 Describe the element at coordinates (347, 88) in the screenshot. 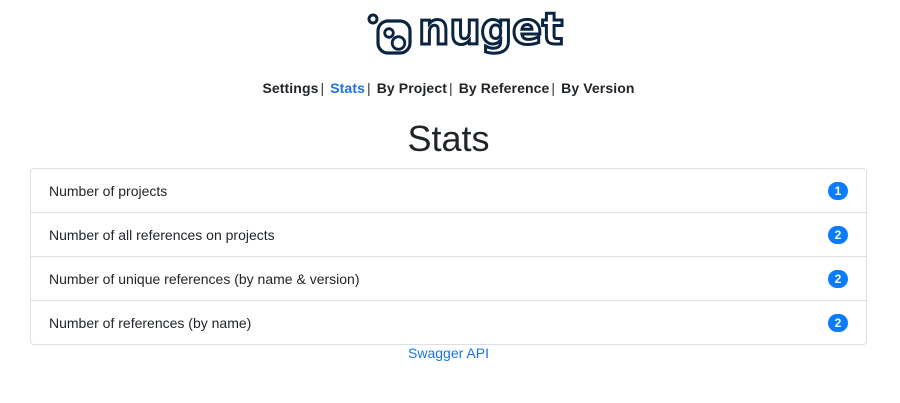

I see `nav-item-stats: Stats` at that location.